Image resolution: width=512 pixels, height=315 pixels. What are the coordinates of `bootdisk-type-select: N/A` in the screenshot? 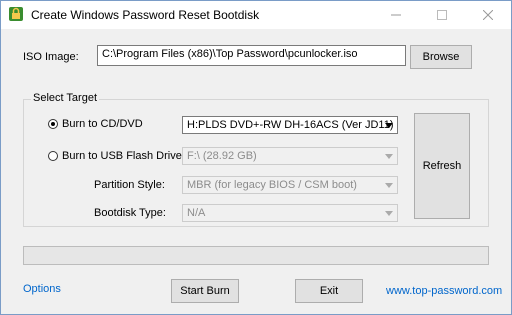 It's located at (290, 213).